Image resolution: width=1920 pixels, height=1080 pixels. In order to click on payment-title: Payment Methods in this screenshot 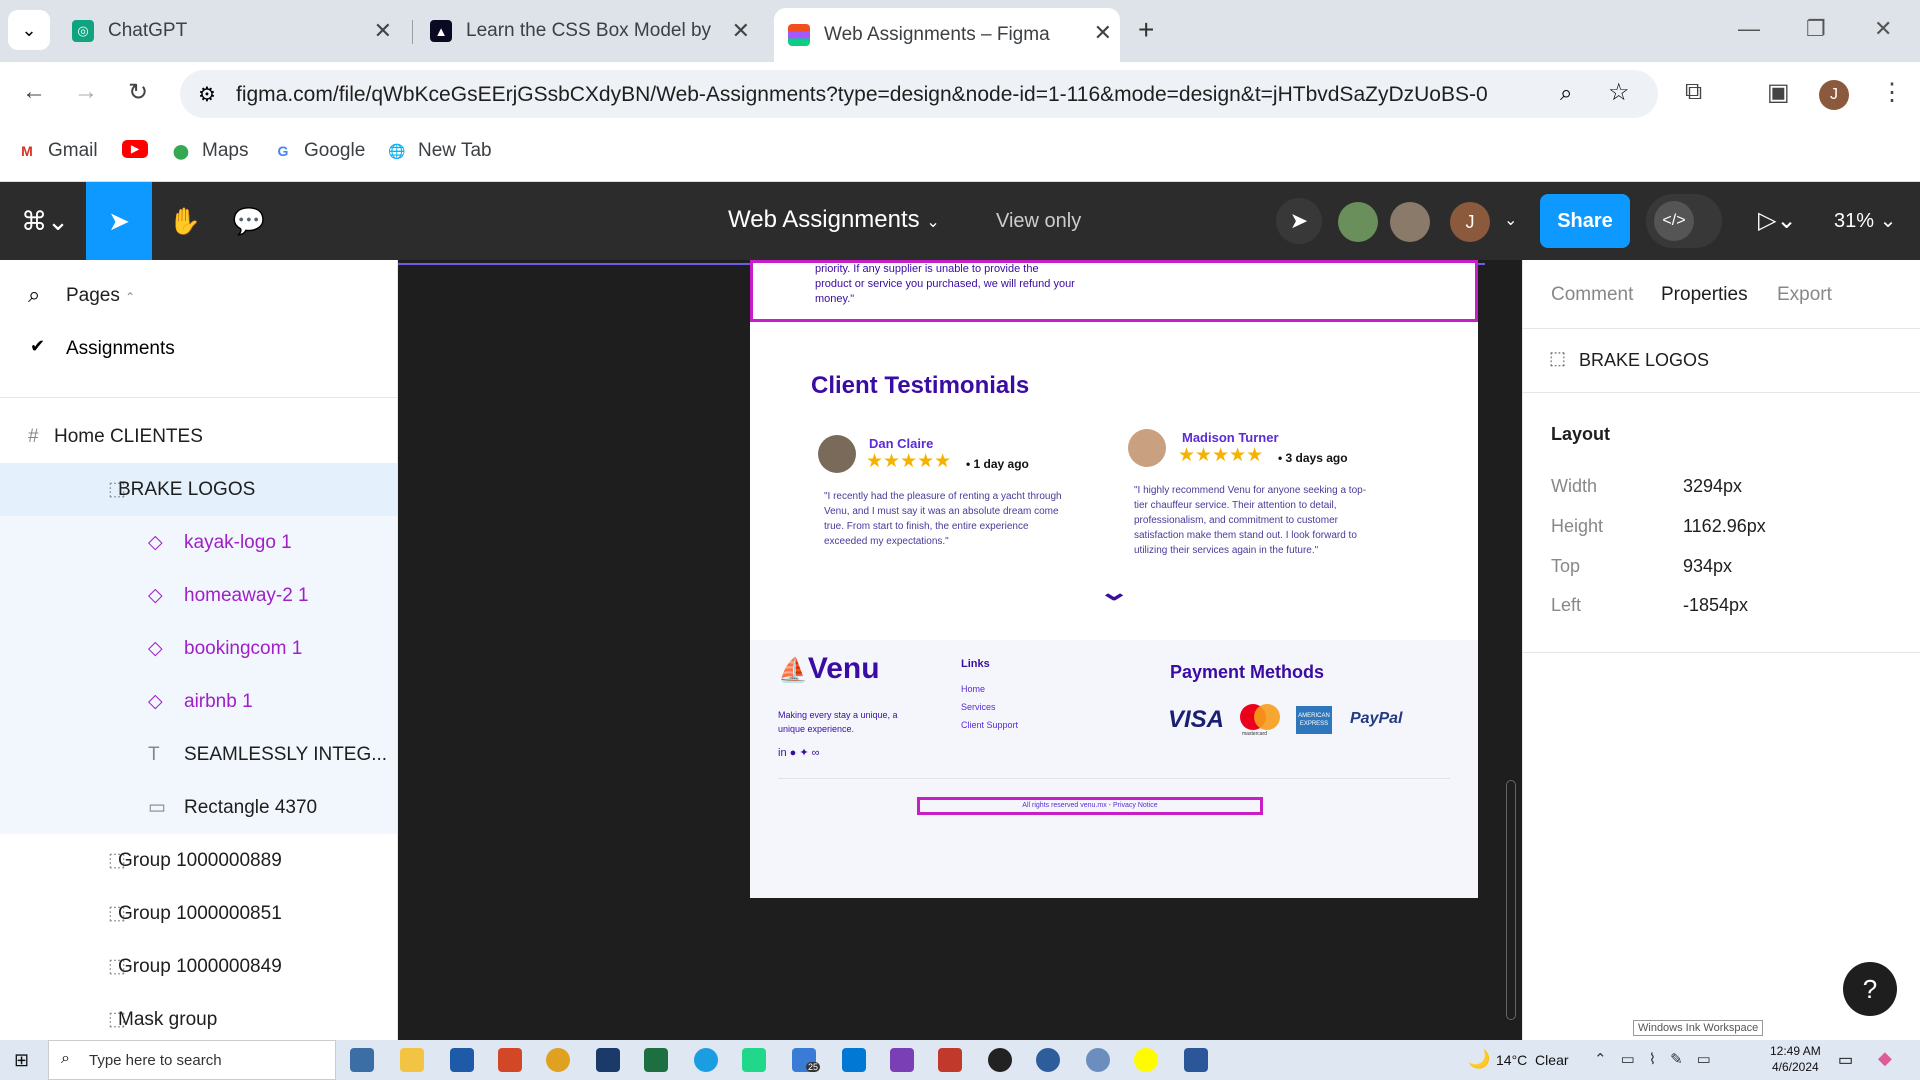, I will do `click(1247, 672)`.